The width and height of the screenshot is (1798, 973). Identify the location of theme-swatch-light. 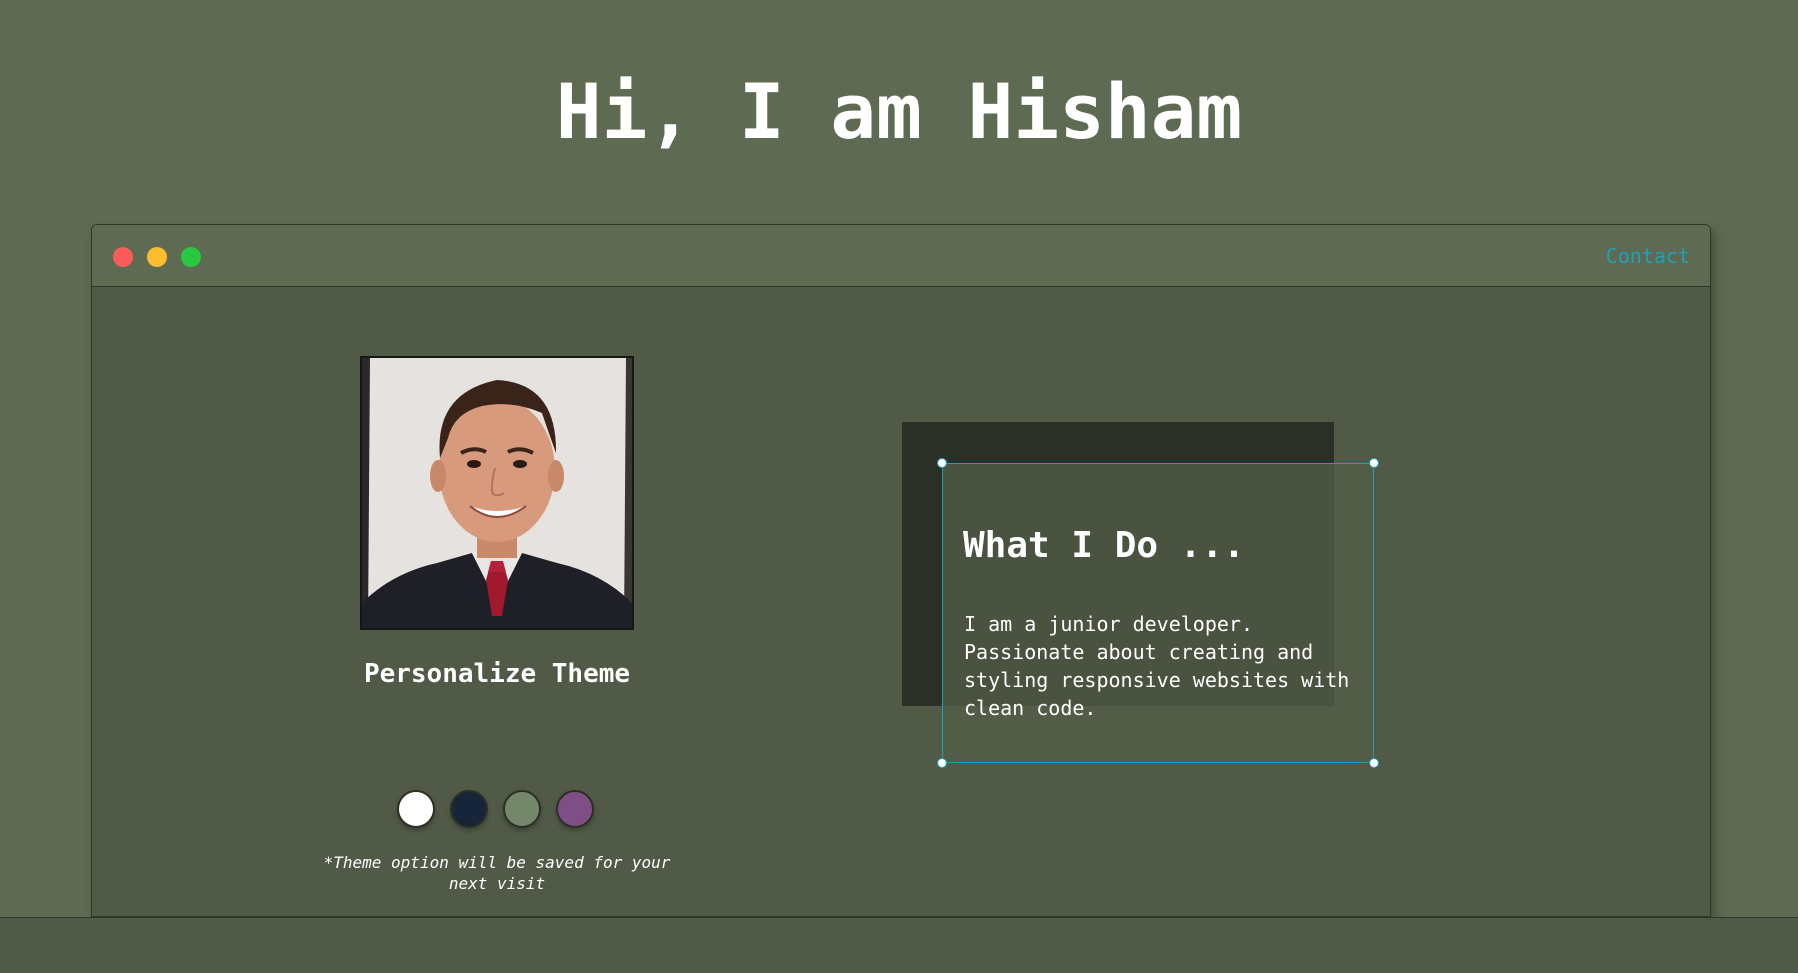
(416, 809).